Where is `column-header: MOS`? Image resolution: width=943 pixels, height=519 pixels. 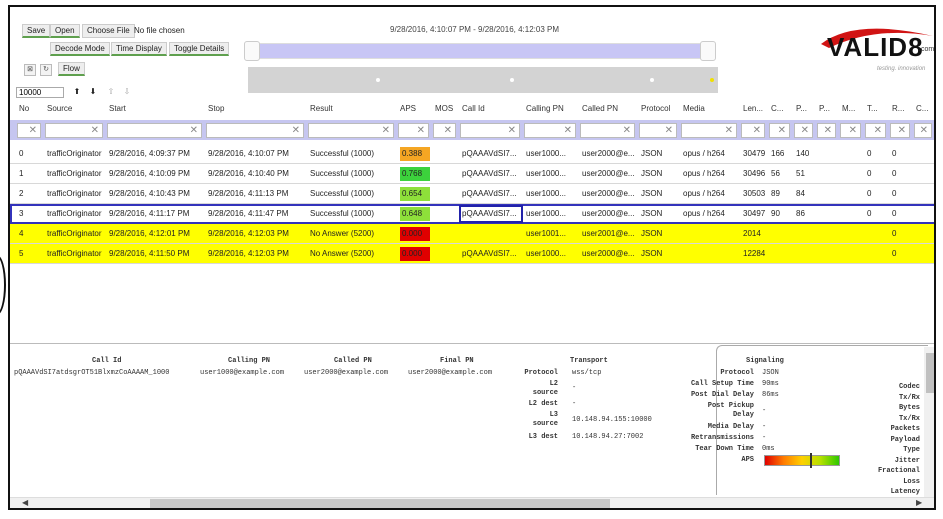 column-header: MOS is located at coordinates (447, 109).